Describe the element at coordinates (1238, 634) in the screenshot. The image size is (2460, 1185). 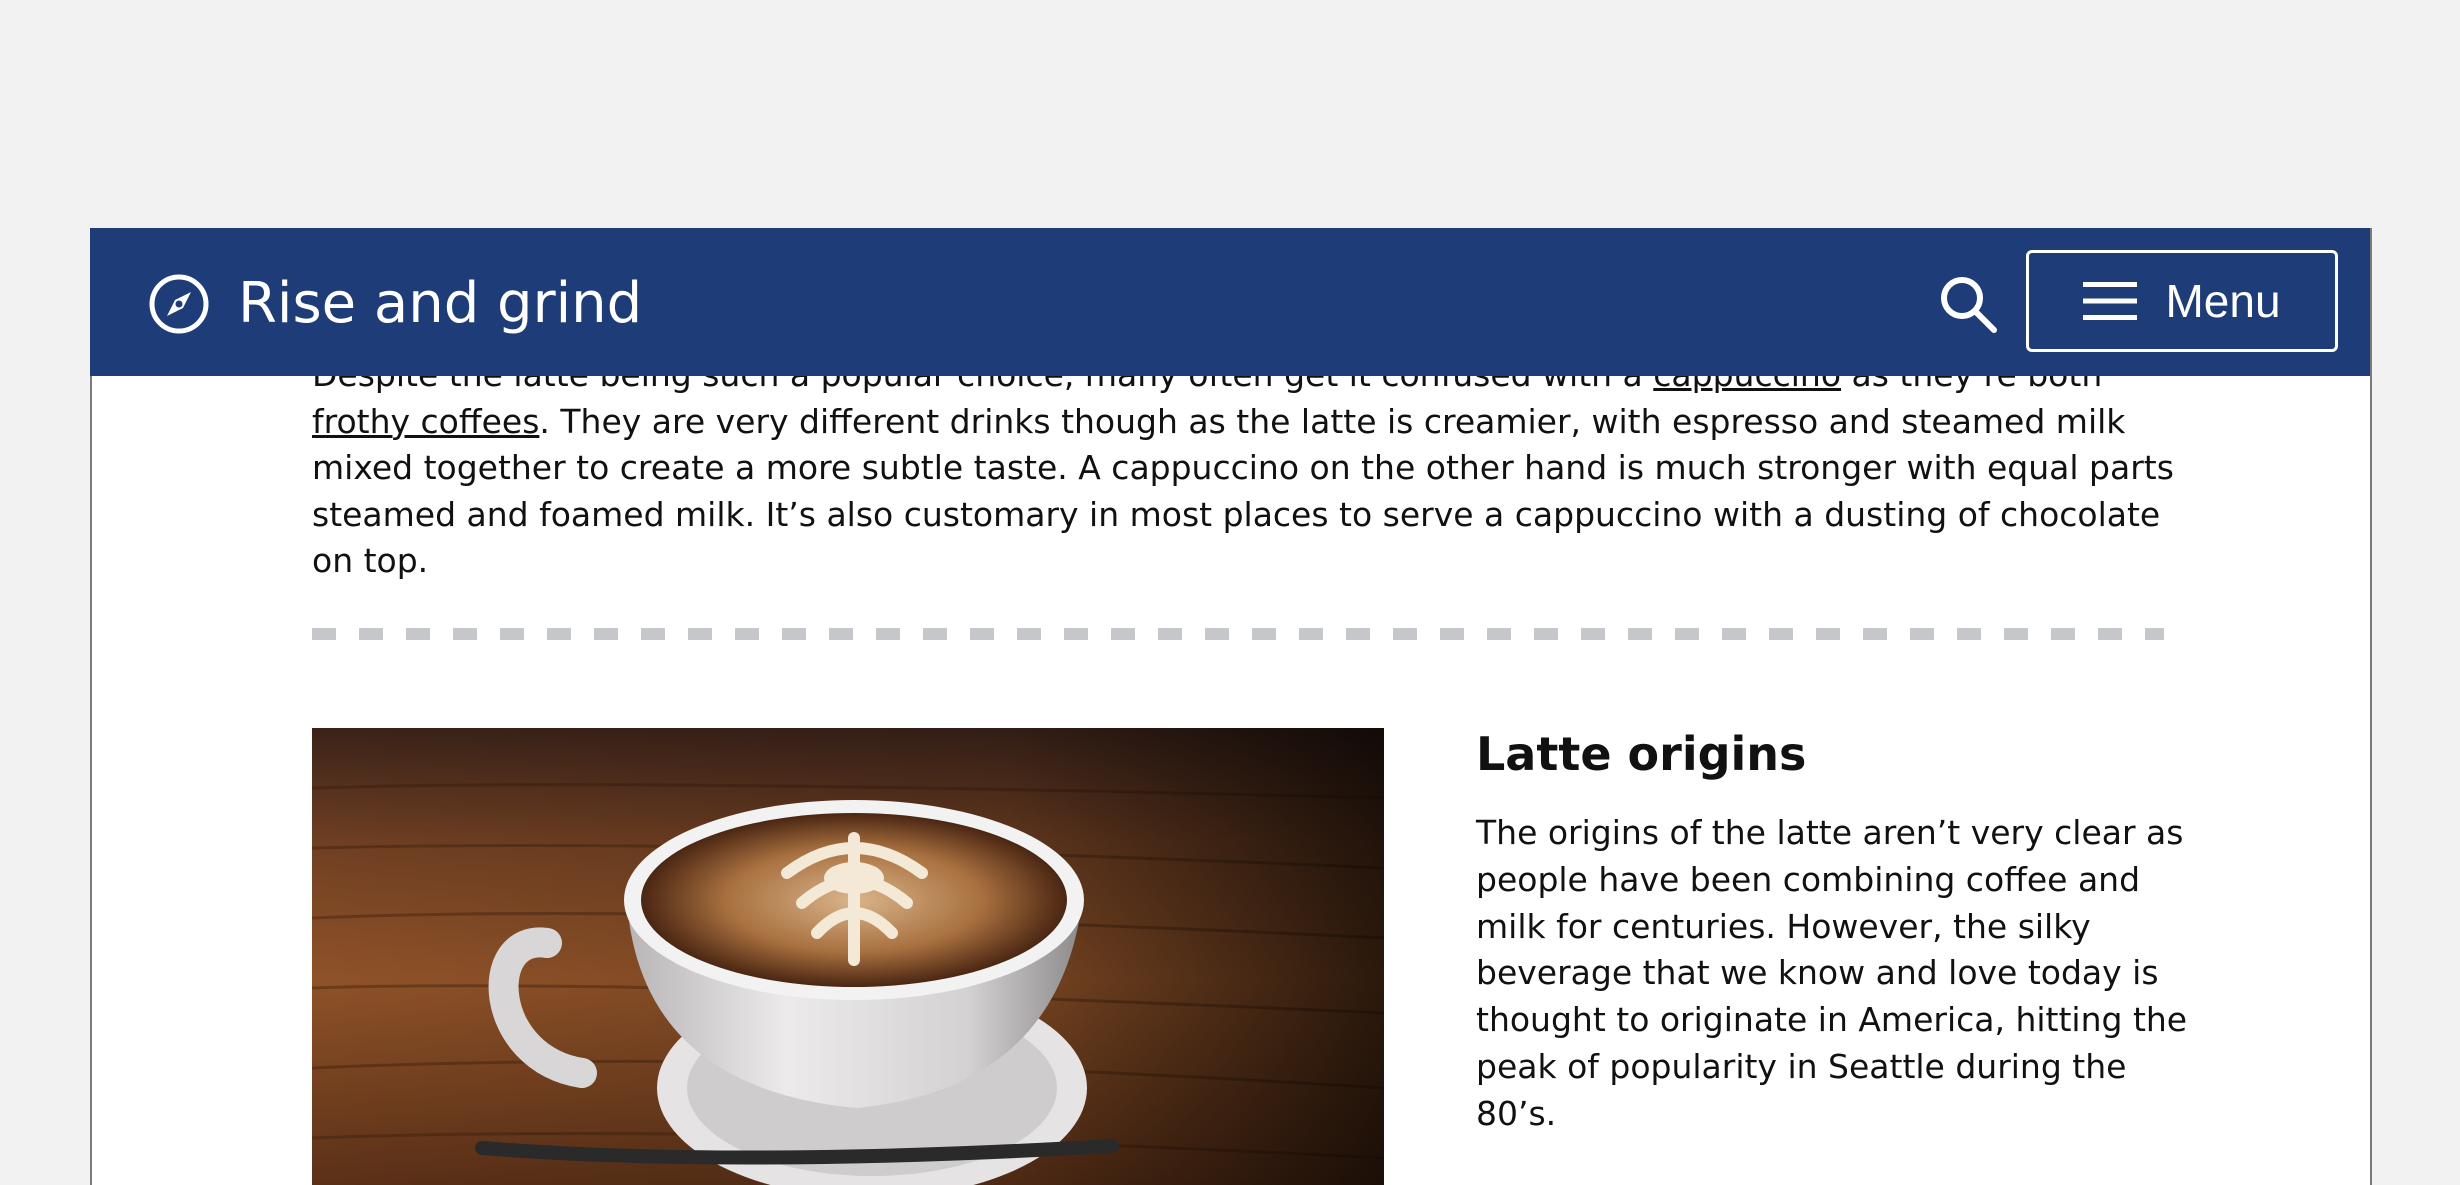
I see `section-divider` at that location.